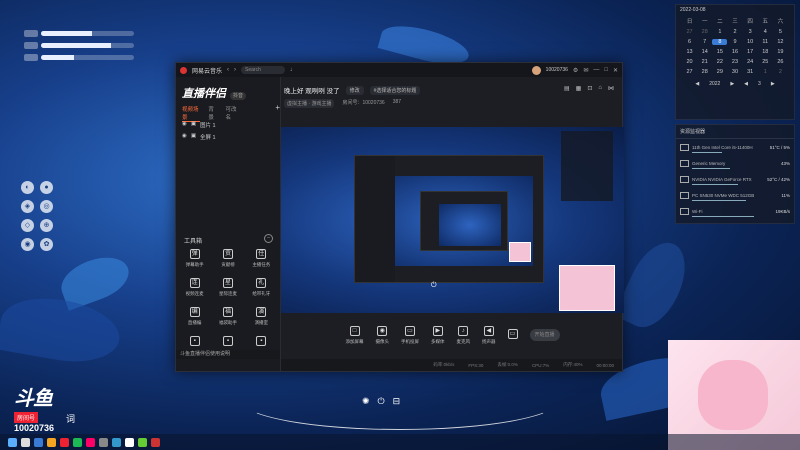 This screenshot has width=800, height=450. Describe the element at coordinates (732, 84) in the screenshot. I see `next-year-icon: ▶` at that location.